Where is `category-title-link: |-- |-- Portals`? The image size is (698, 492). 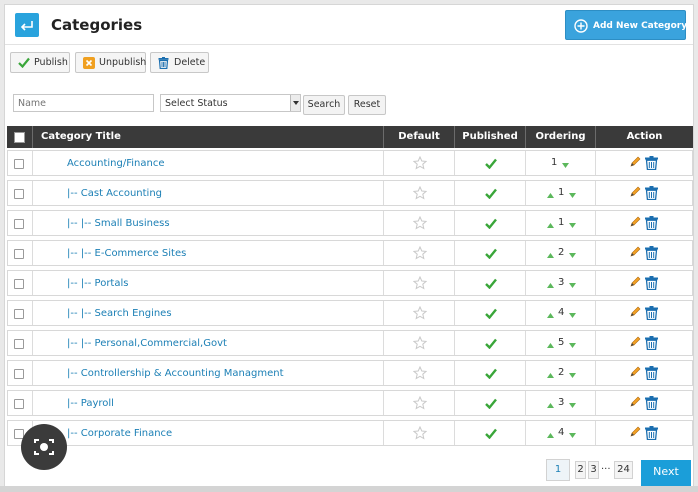 category-title-link: |-- |-- Portals is located at coordinates (97, 283).